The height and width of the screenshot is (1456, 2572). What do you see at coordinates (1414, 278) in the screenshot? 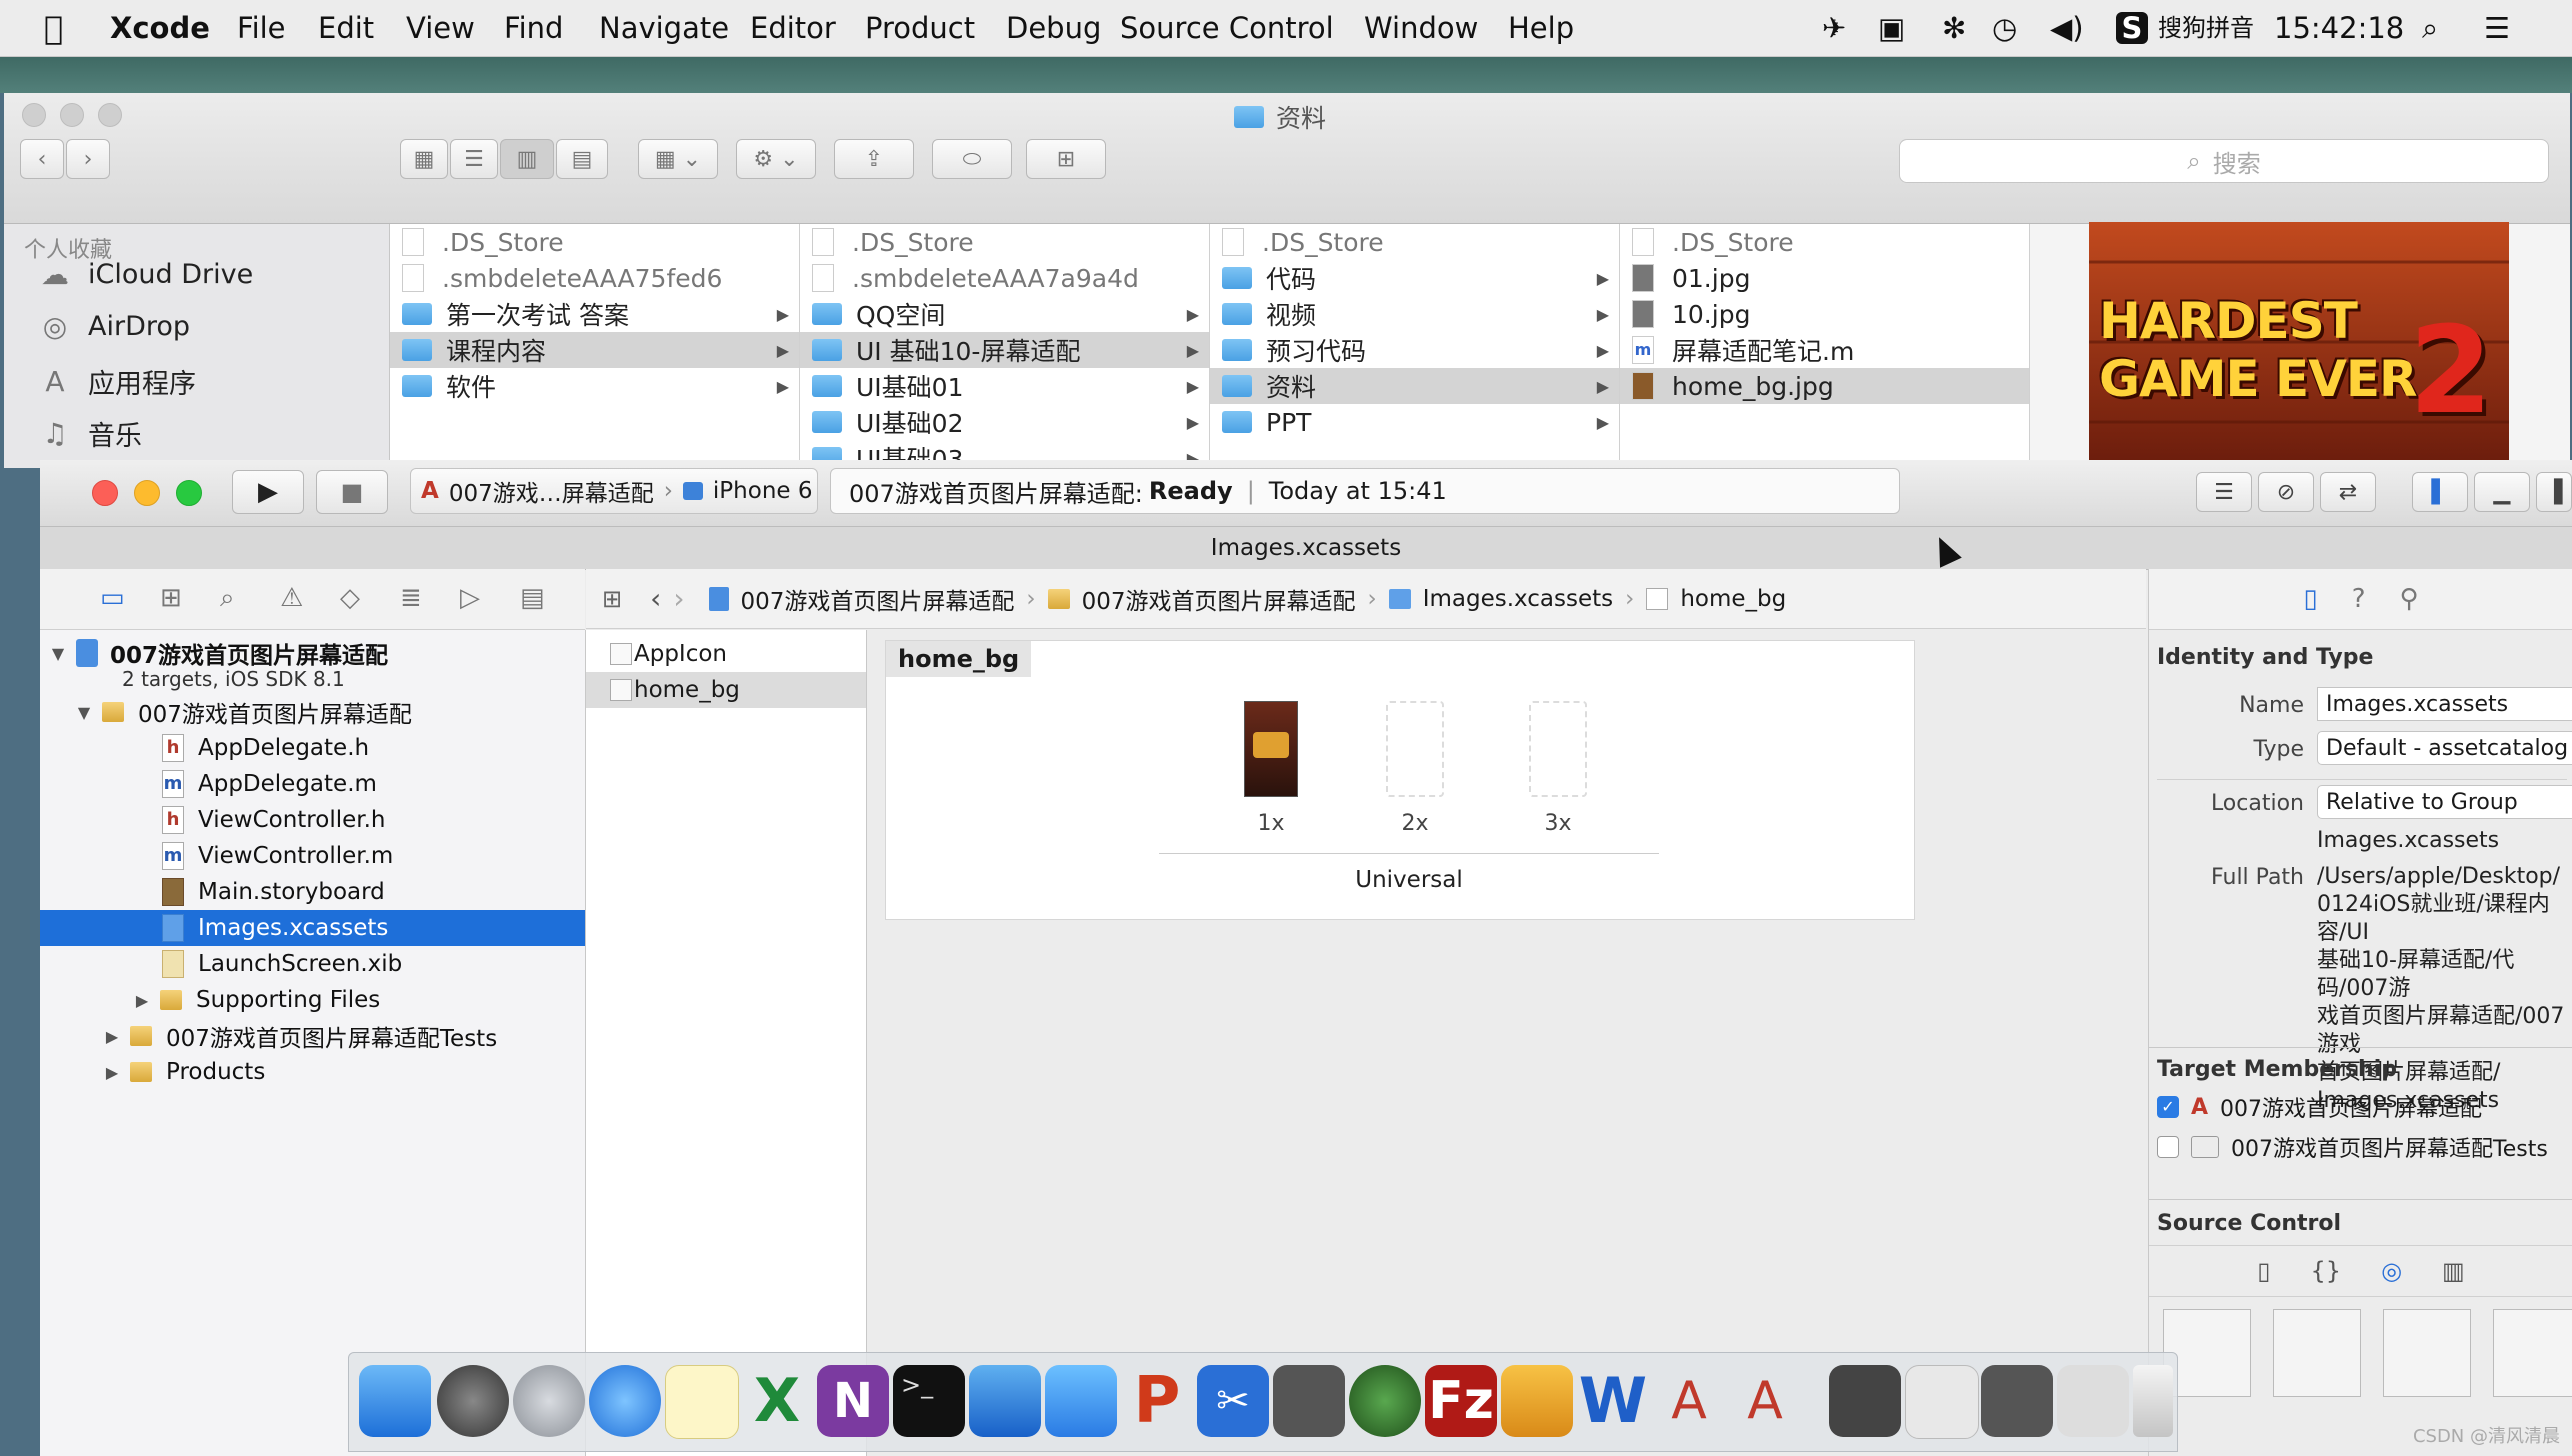
I see `folder-row: 代码 ▶` at bounding box center [1414, 278].